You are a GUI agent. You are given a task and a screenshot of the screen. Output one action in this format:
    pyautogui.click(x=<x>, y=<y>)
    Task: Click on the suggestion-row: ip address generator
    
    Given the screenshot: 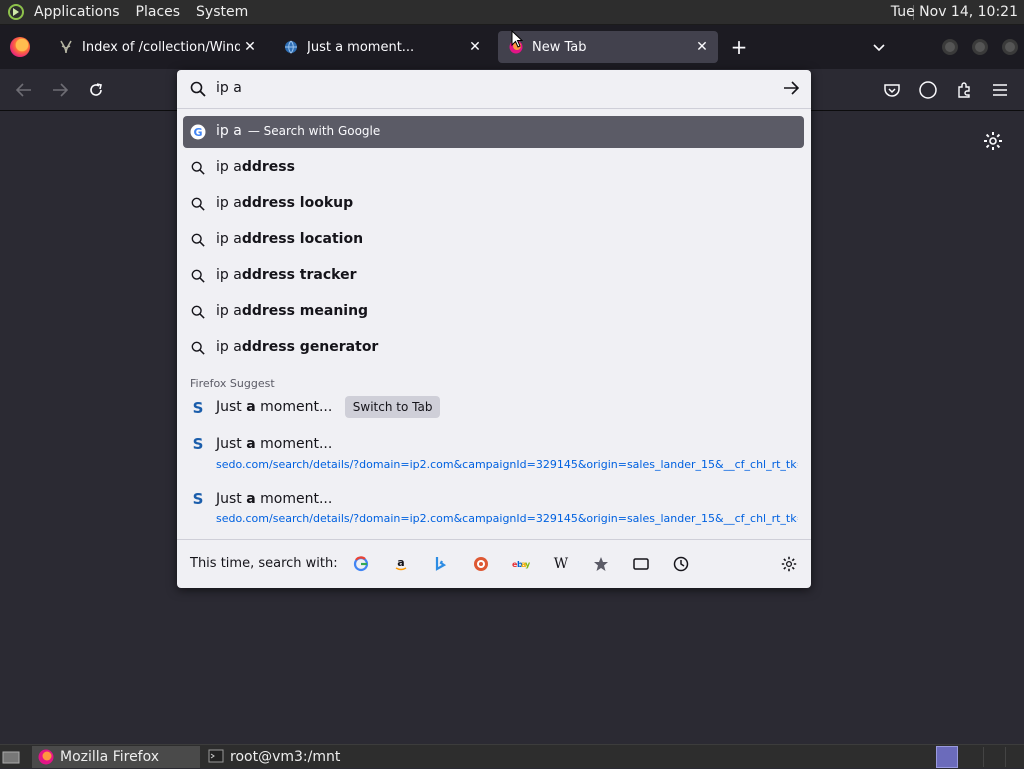 What is the action you would take?
    pyautogui.click(x=493, y=348)
    